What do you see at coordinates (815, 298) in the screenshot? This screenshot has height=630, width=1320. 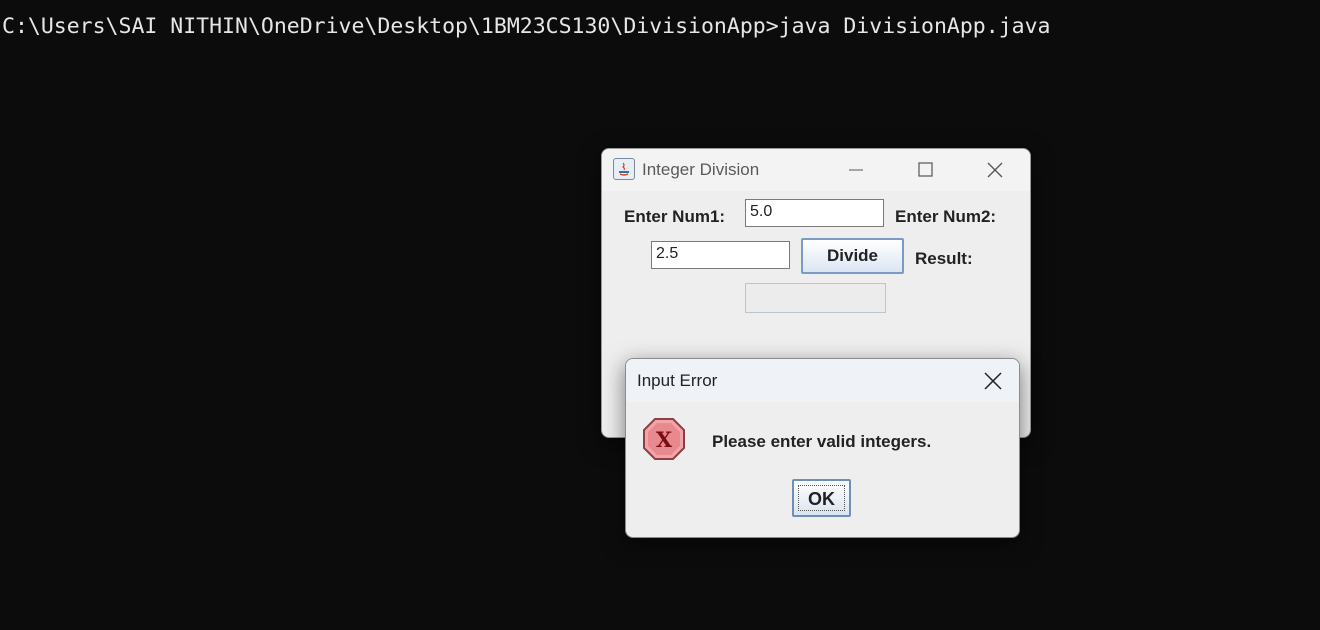 I see `result-field` at bounding box center [815, 298].